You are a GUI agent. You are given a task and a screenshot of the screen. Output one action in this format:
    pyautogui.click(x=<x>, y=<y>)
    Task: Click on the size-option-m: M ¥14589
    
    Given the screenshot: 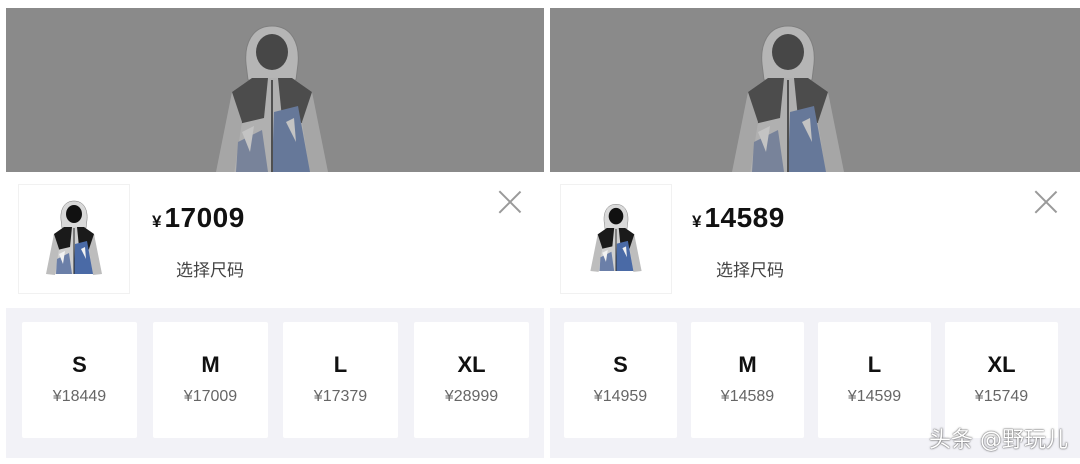 What is the action you would take?
    pyautogui.click(x=747, y=380)
    